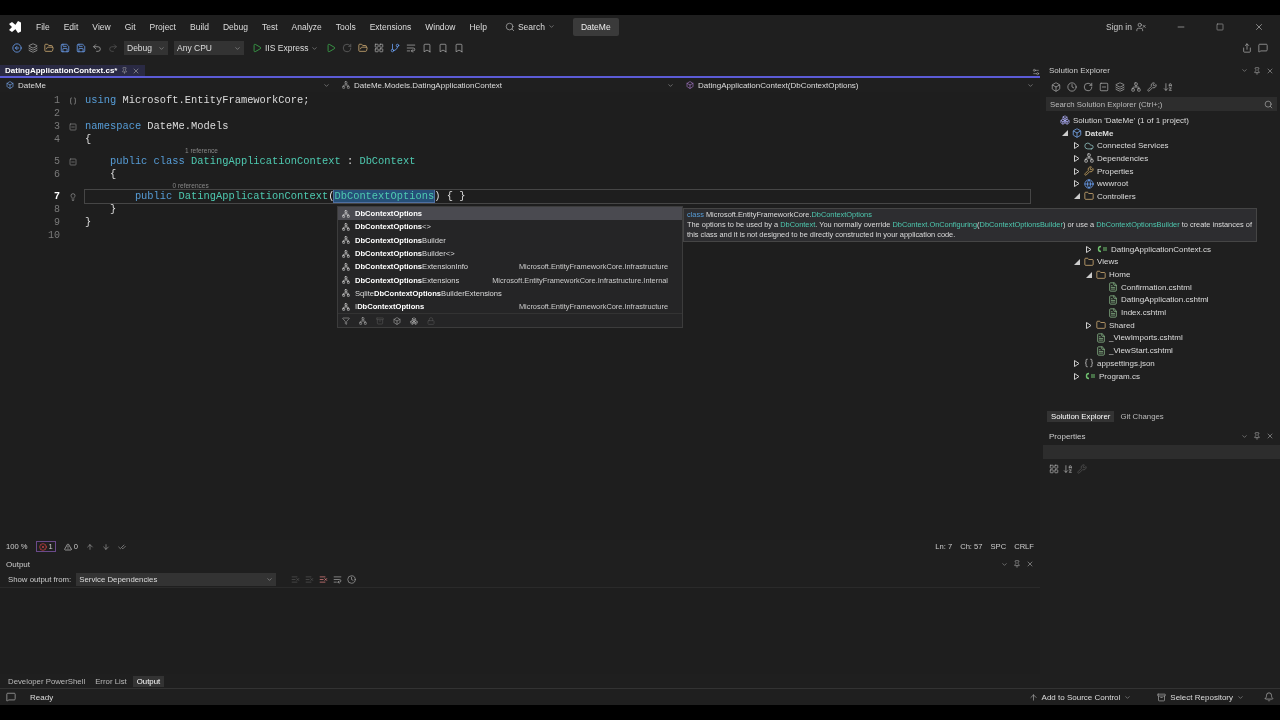 This screenshot has width=1280, height=720. I want to click on error-icon, so click(42, 546).